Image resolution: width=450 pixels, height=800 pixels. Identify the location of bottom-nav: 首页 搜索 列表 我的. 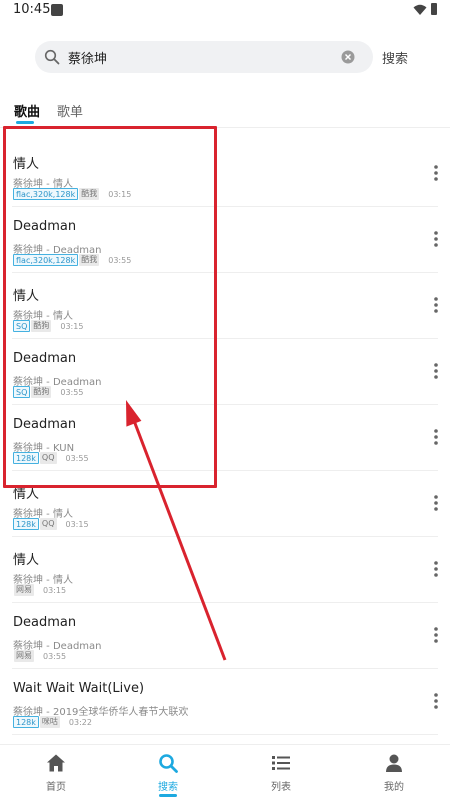
(225, 772).